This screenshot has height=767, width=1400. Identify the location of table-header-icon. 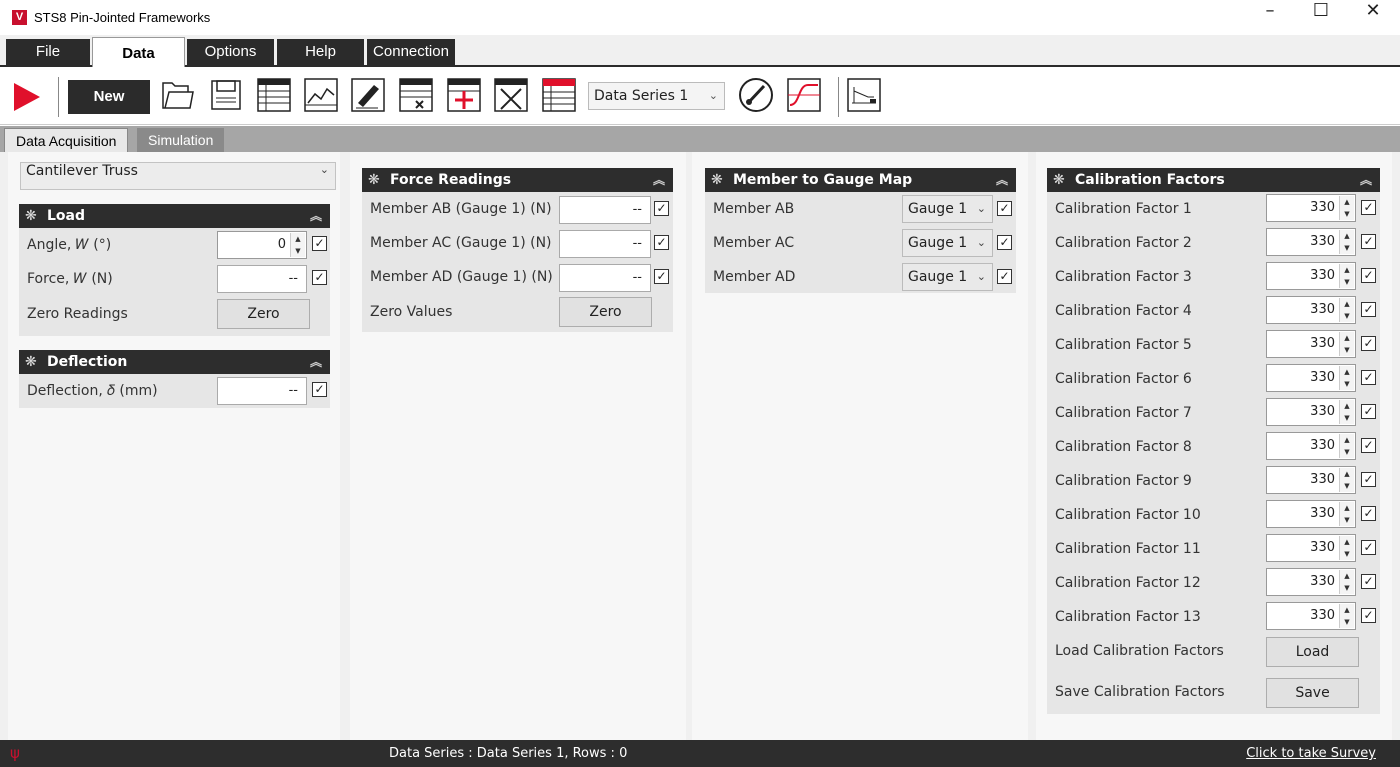
(559, 95).